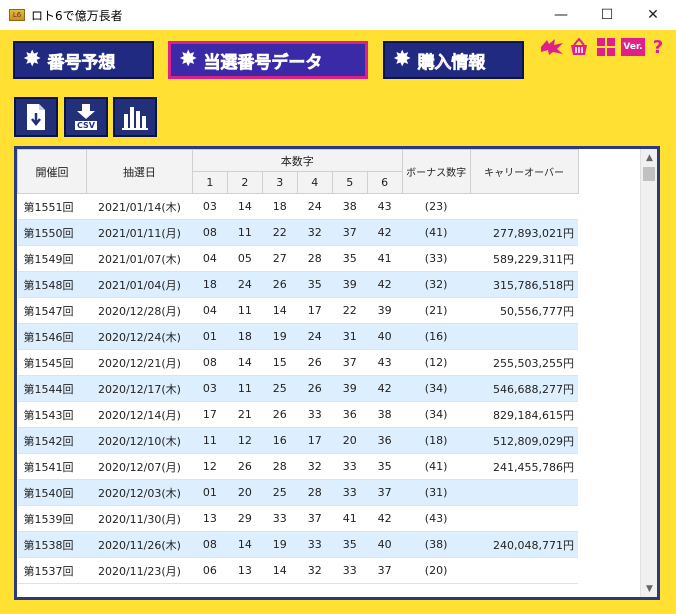 Image resolution: width=676 pixels, height=614 pixels. I want to click on cell-date: 2021/01/04(月), so click(139, 284).